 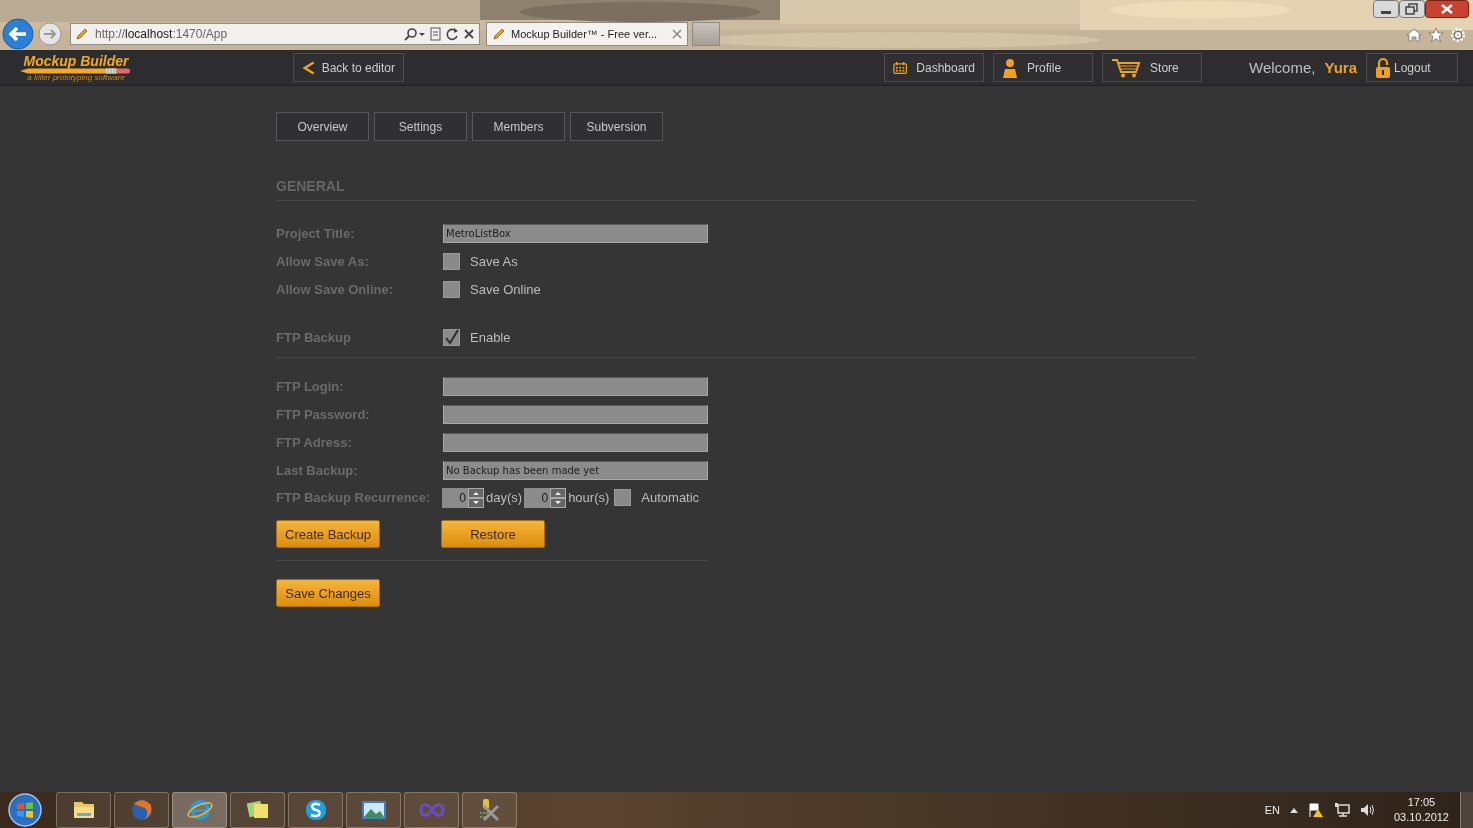 What do you see at coordinates (934, 67) in the screenshot?
I see `nav-button: Dashboard` at bounding box center [934, 67].